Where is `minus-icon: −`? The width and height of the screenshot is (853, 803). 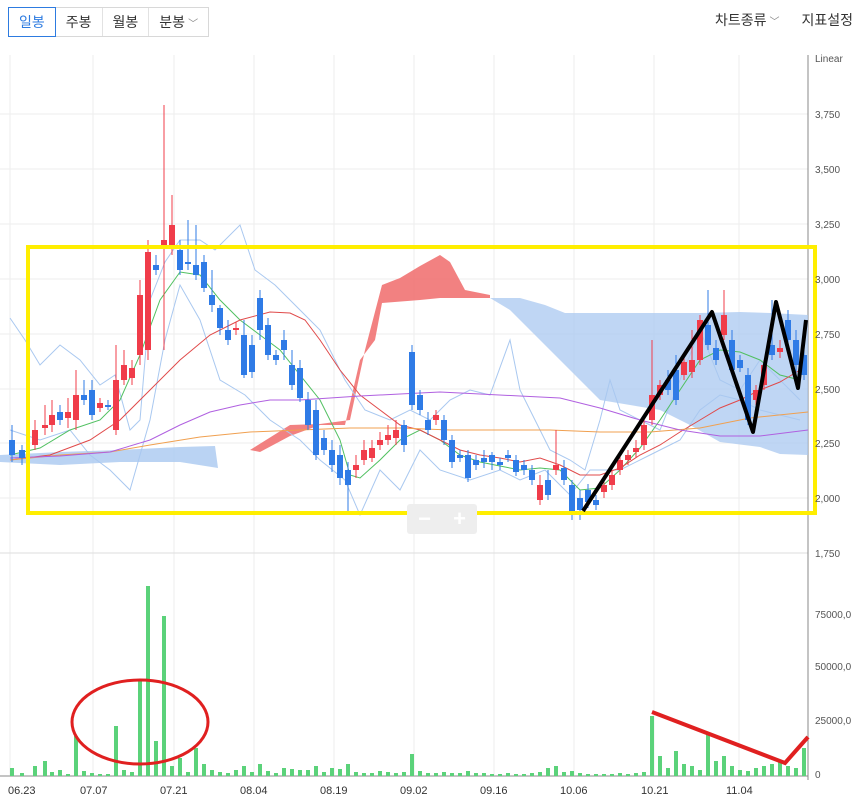 minus-icon: − is located at coordinates (424, 519).